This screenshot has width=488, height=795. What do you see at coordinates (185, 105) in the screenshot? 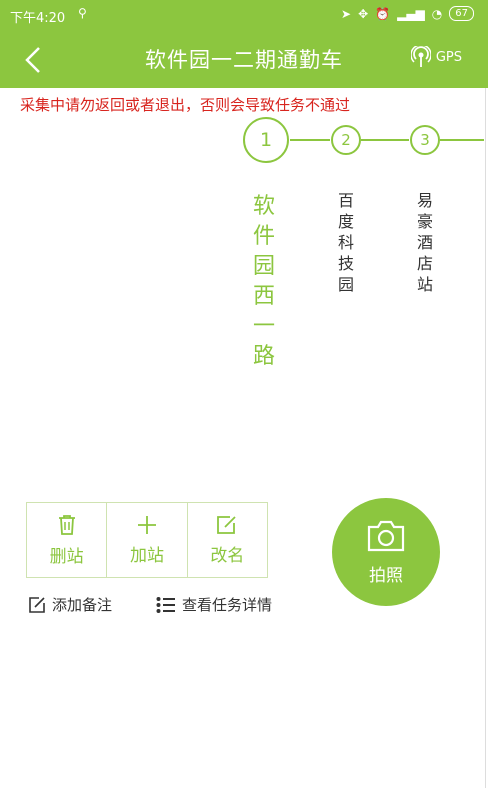
I see `warning-message: 采集中请勿返回或者退出，否则会导致任务不通过` at bounding box center [185, 105].